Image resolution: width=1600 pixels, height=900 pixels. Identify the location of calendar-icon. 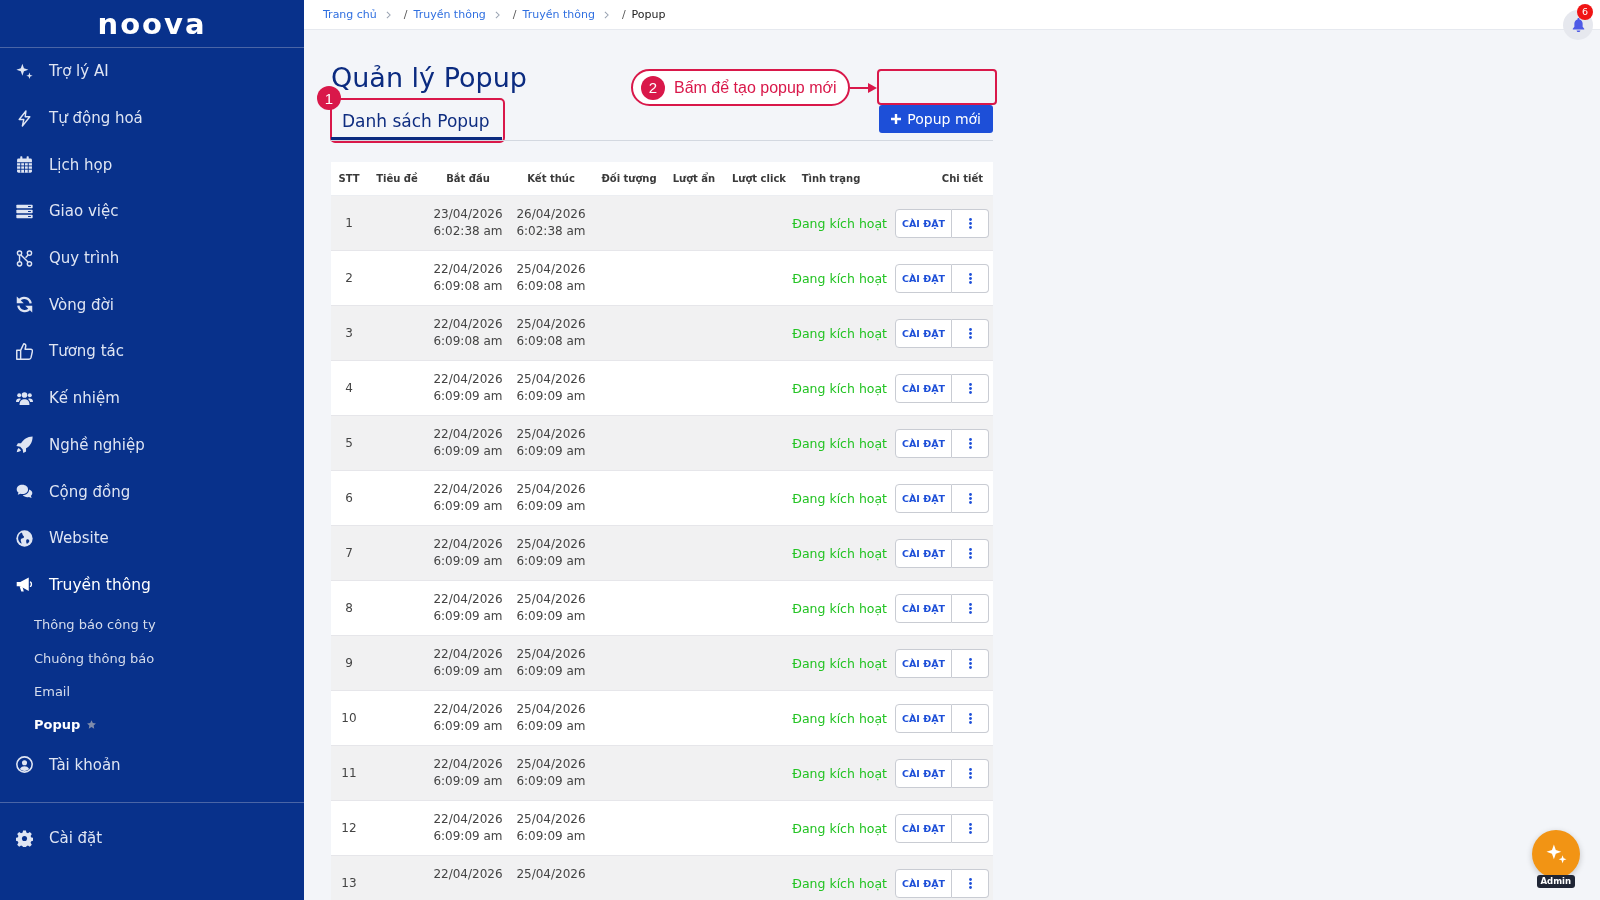
(24, 165).